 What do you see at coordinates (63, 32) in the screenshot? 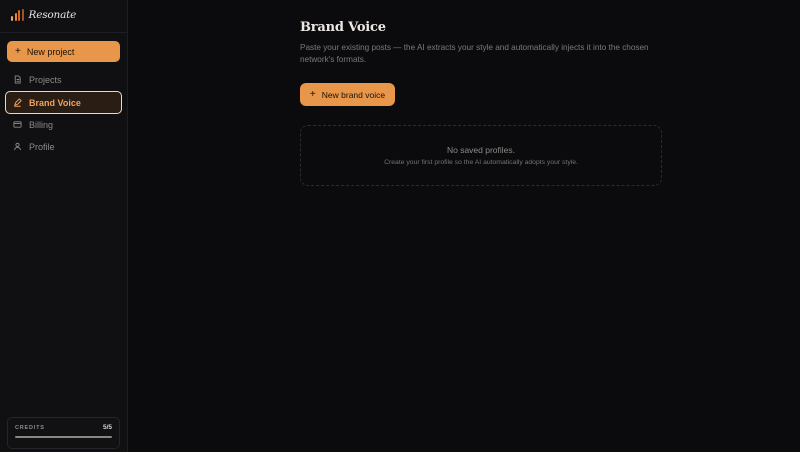
I see `sidebar-divider` at bounding box center [63, 32].